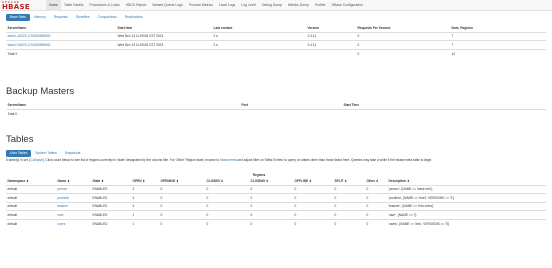  Describe the element at coordinates (291, 106) in the screenshot. I see `col-port: Port` at that location.